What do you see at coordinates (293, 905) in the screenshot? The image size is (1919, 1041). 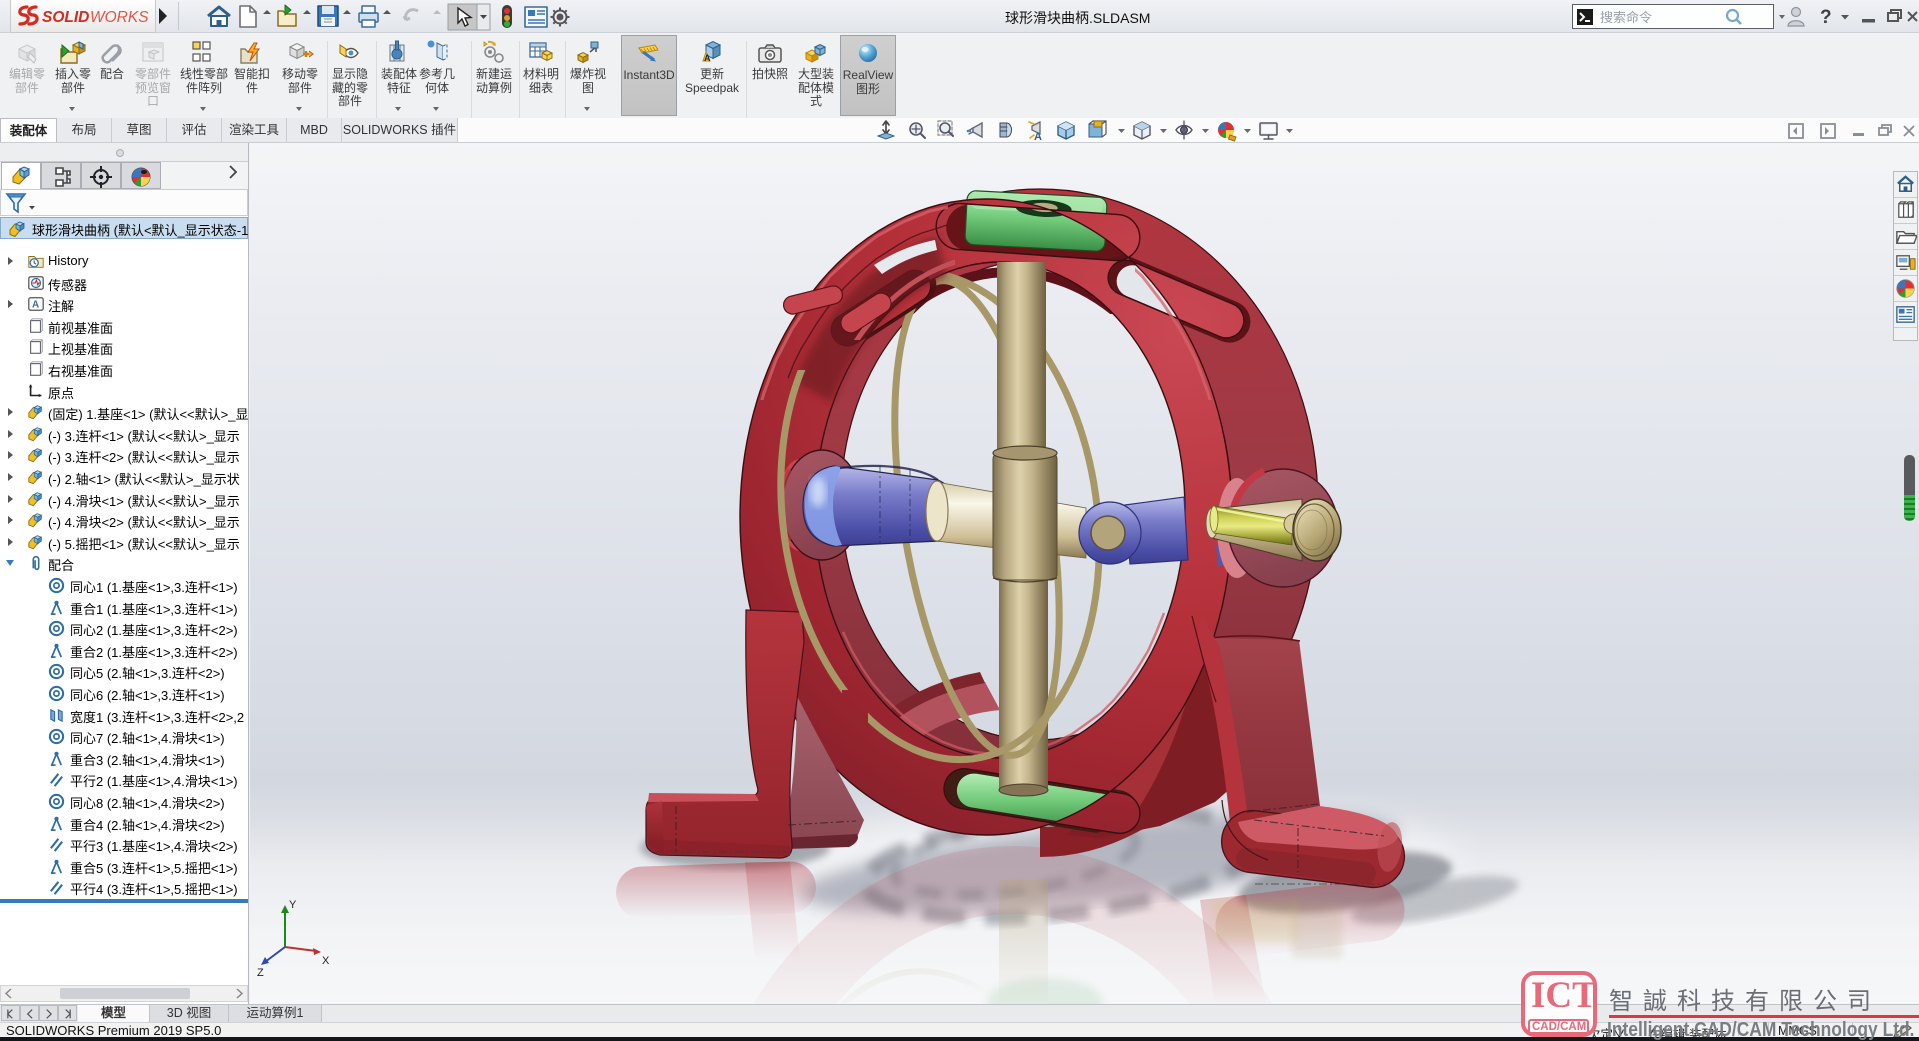 I see `svg-text: Y` at bounding box center [293, 905].